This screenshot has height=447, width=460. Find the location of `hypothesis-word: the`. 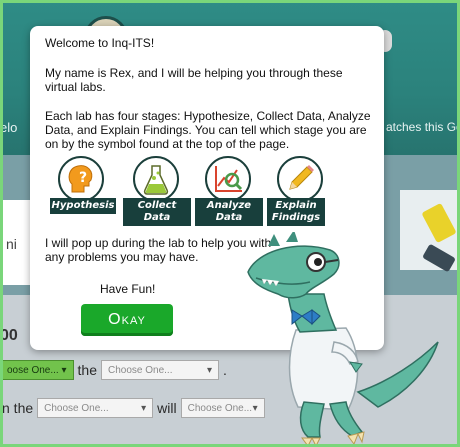

hypothesis-word: the is located at coordinates (87, 370).